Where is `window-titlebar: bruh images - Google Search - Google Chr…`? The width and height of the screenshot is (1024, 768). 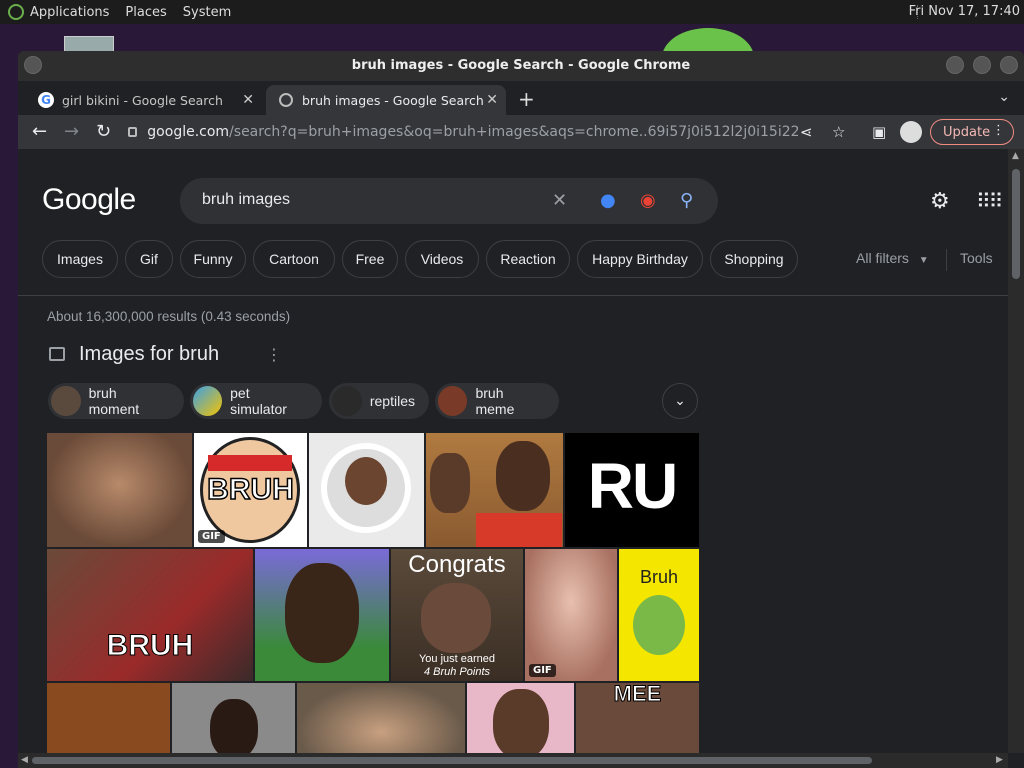
window-titlebar: bruh images - Google Search - Google Chr… is located at coordinates (521, 66).